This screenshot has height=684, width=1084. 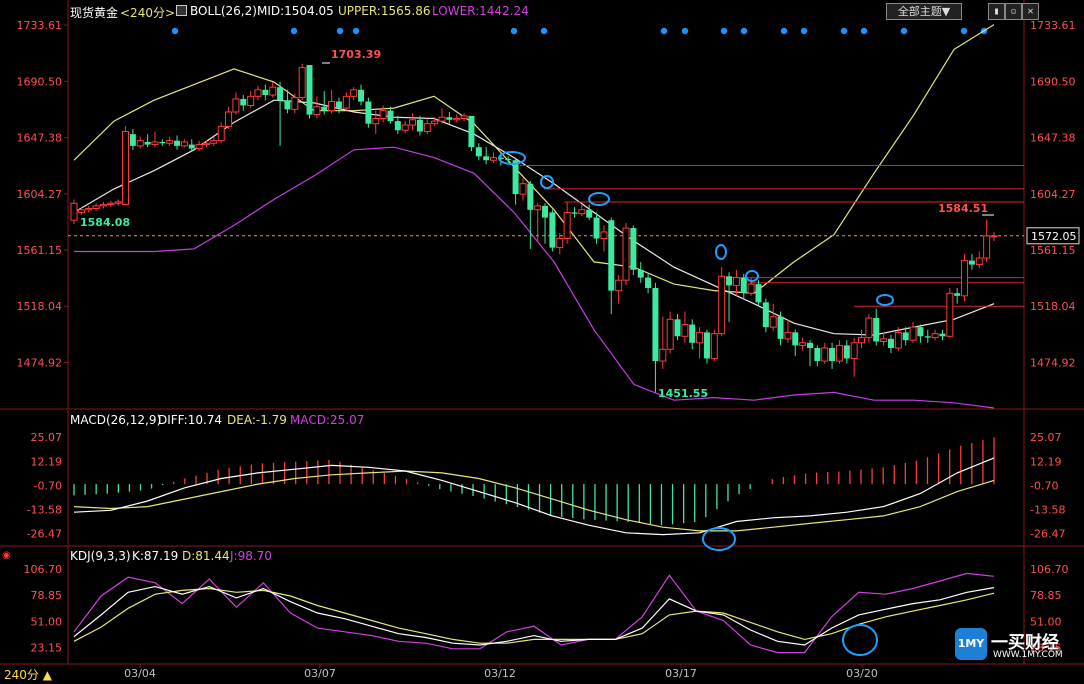 What do you see at coordinates (683, 393) in the screenshot?
I see `annotation-low: 1451.55` at bounding box center [683, 393].